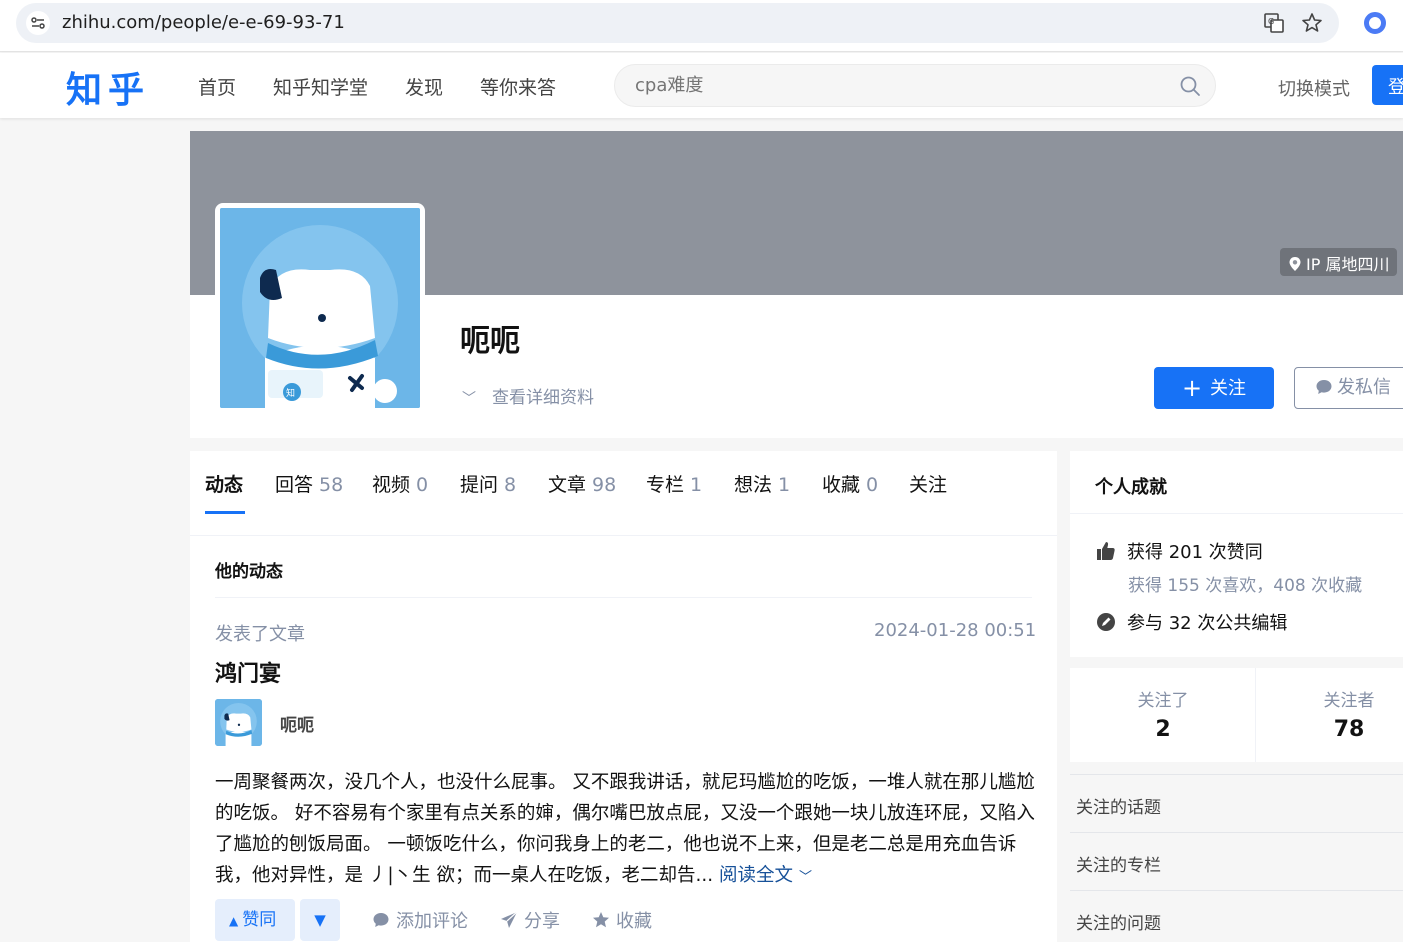 The height and width of the screenshot is (942, 1403). I want to click on tab-columns: 专栏 1, so click(674, 483).